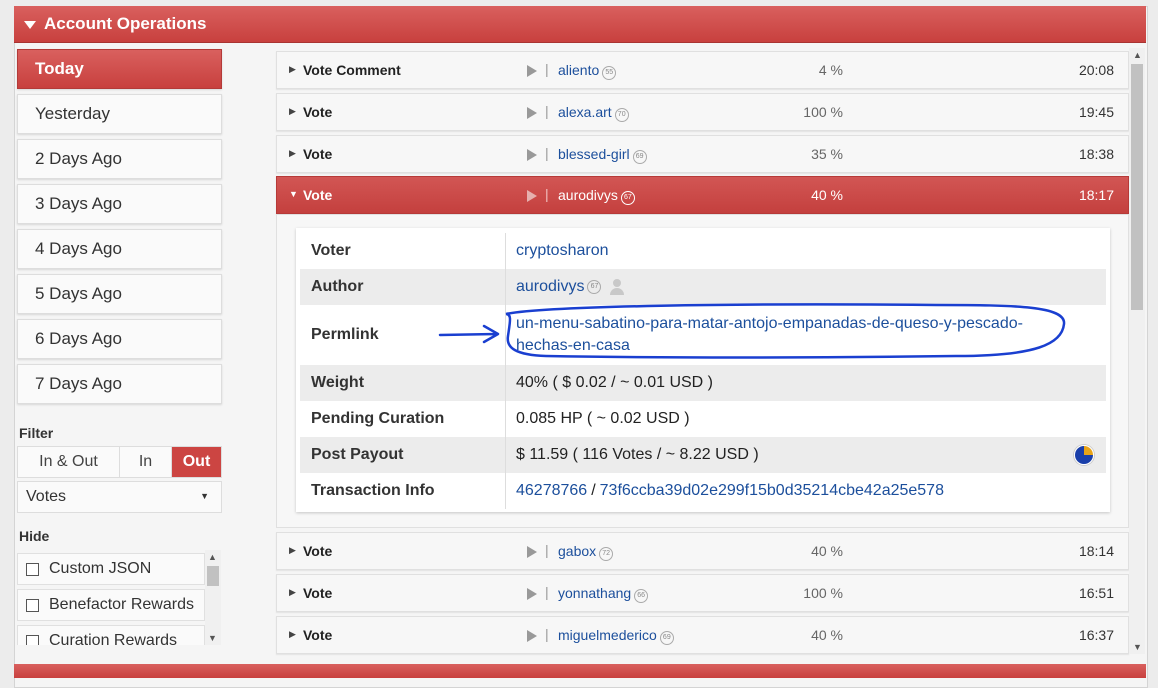 The height and width of the screenshot is (688, 1158). Describe the element at coordinates (111, 569) in the screenshot. I see `hide-custom-json: Custom JSON` at that location.